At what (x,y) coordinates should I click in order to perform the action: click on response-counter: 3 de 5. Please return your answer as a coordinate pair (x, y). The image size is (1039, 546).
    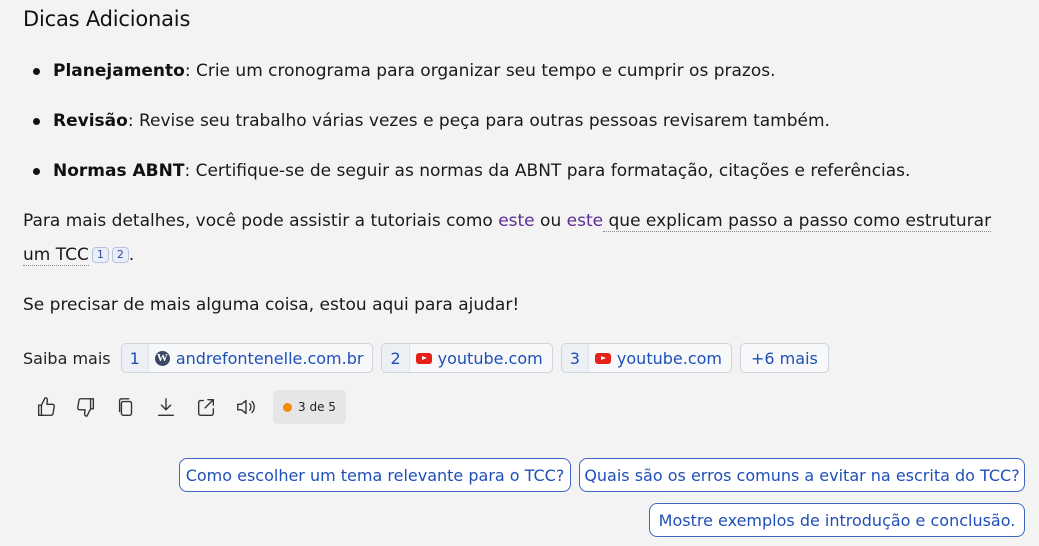
    Looking at the image, I should click on (309, 407).